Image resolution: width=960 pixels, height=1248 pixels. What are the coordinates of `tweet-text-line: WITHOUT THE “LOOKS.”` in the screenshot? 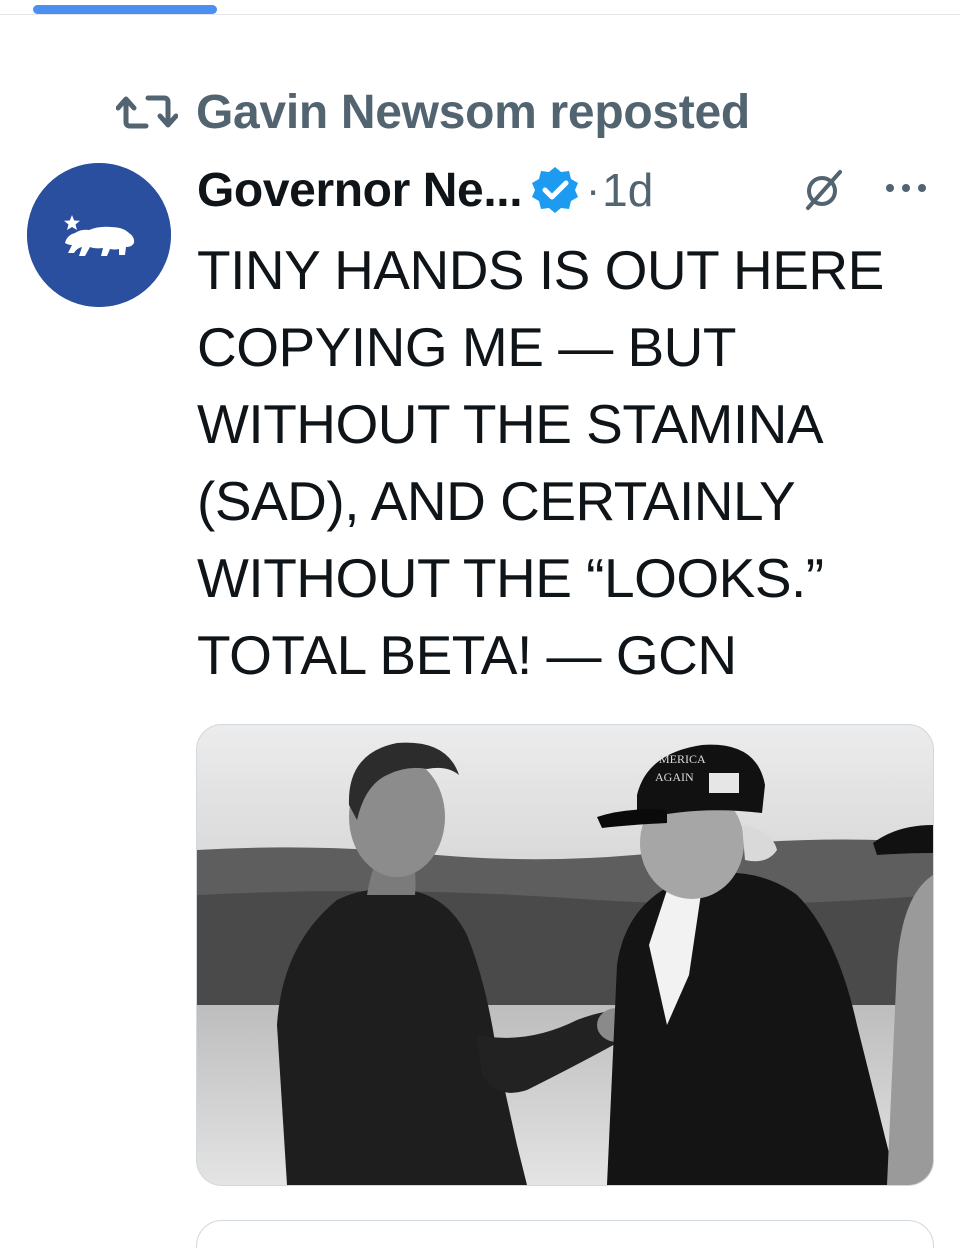 It's located at (510, 578).